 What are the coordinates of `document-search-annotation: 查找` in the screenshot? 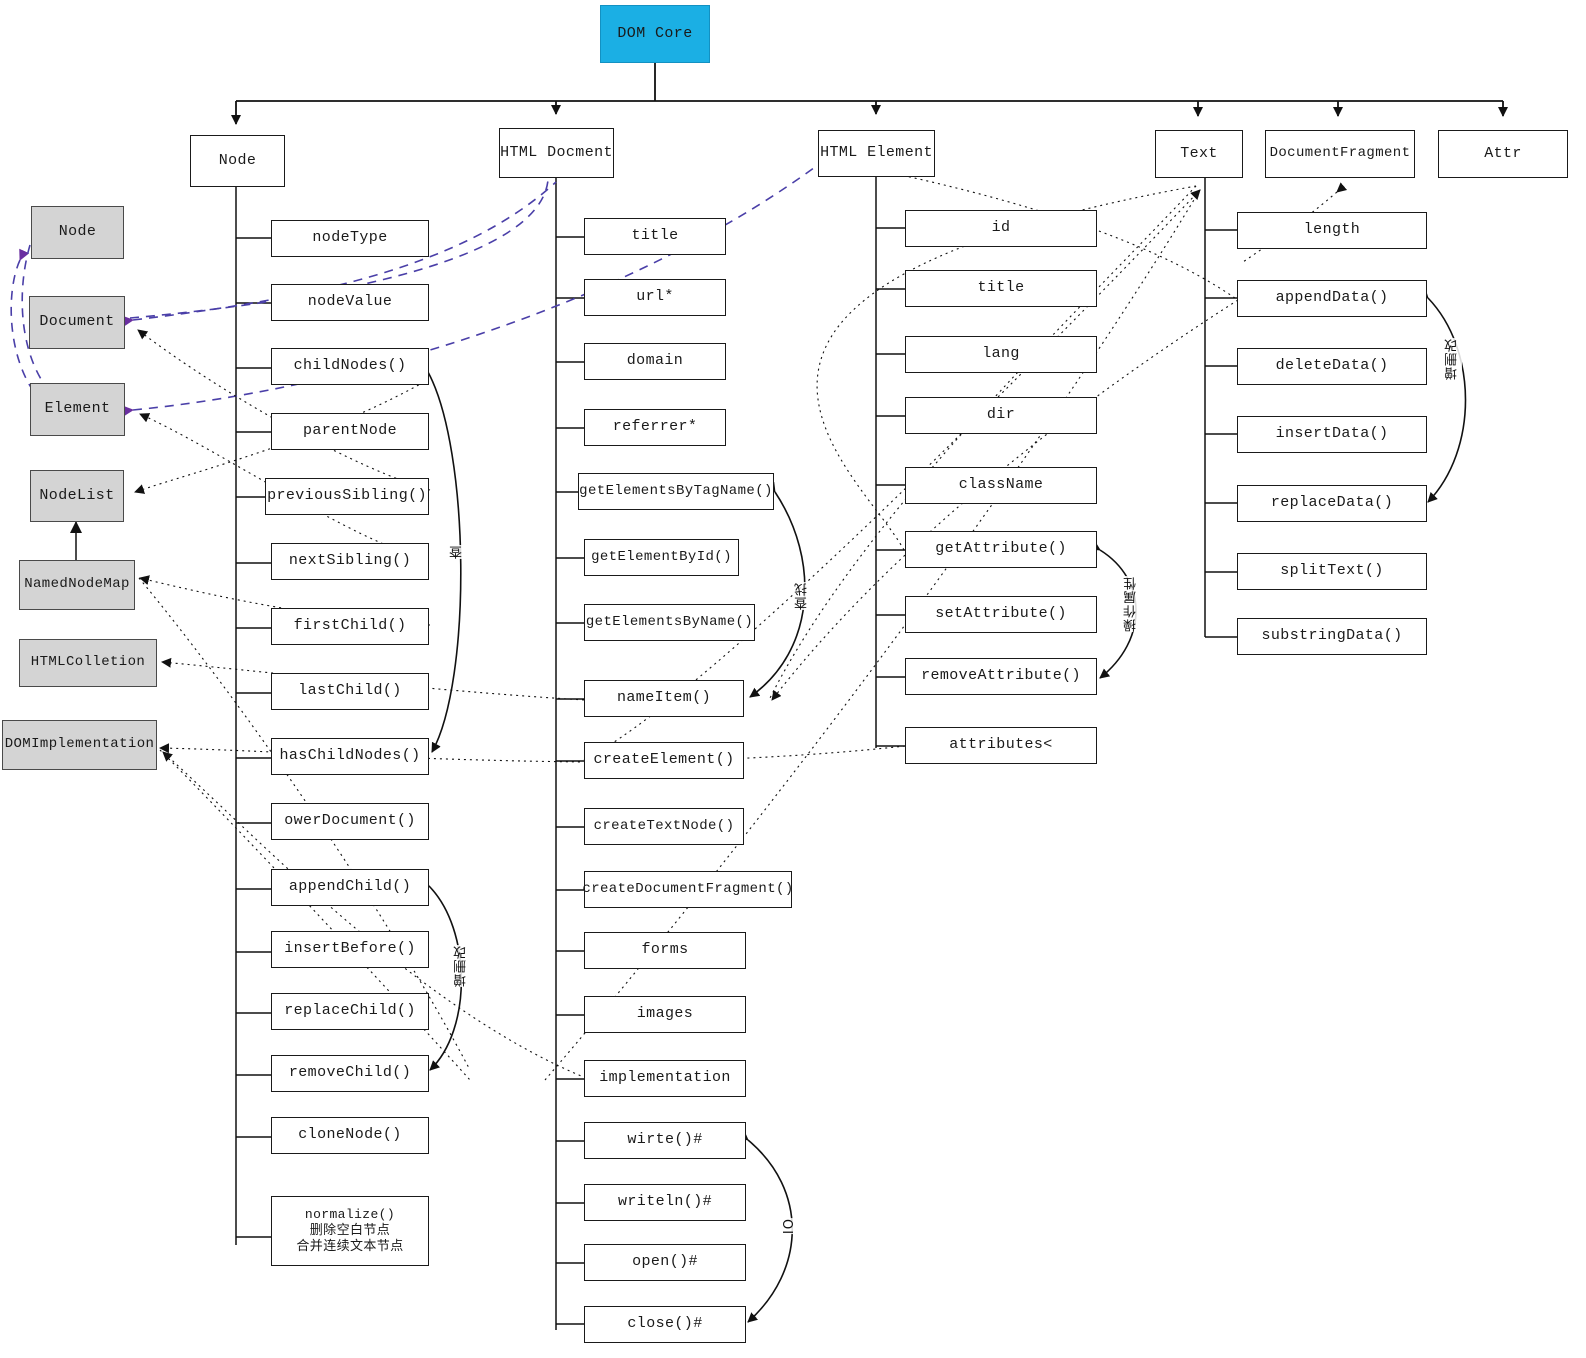 It's located at (802, 596).